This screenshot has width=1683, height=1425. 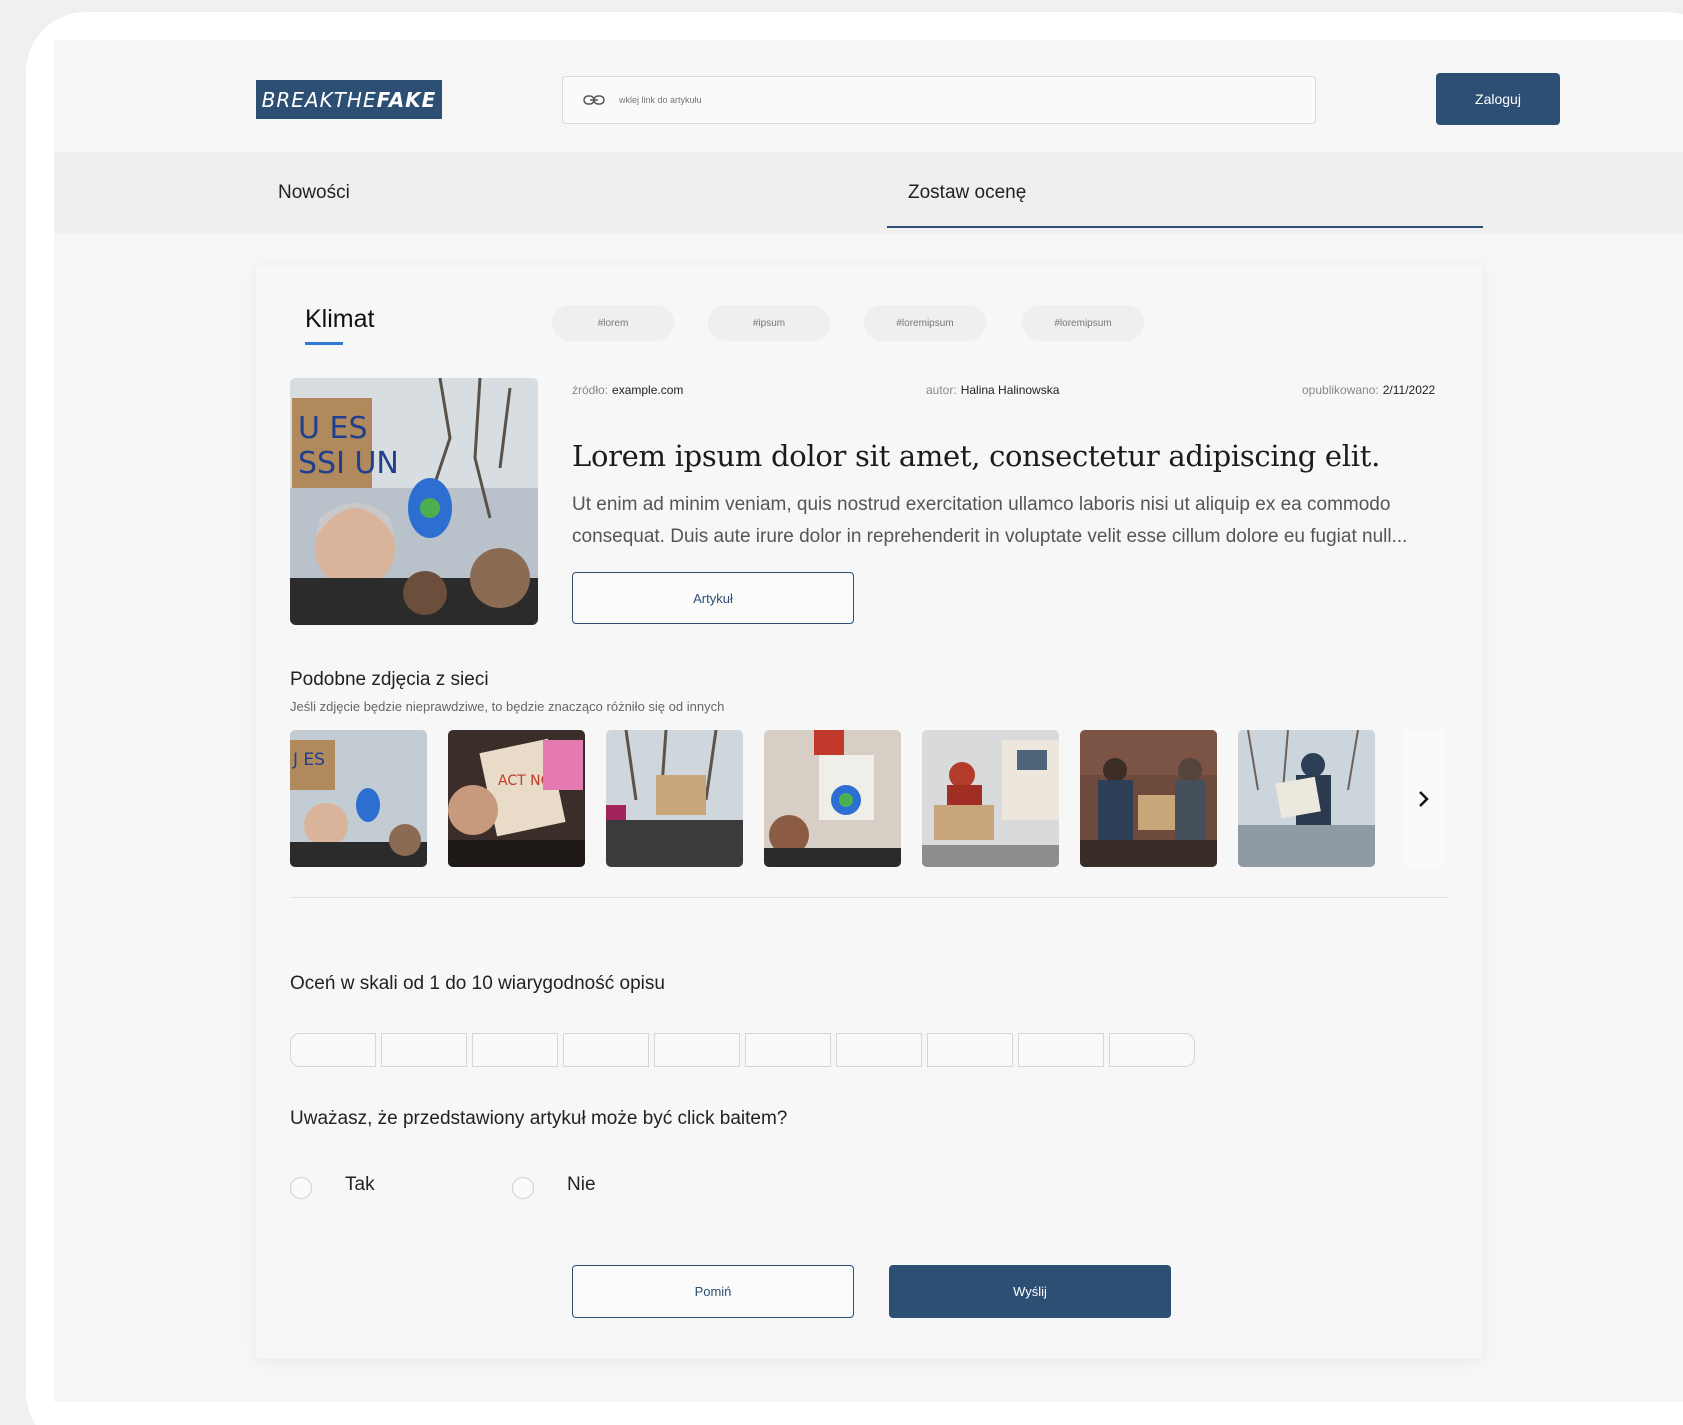 I want to click on logo-text-bold: FAKE, so click(x=406, y=99).